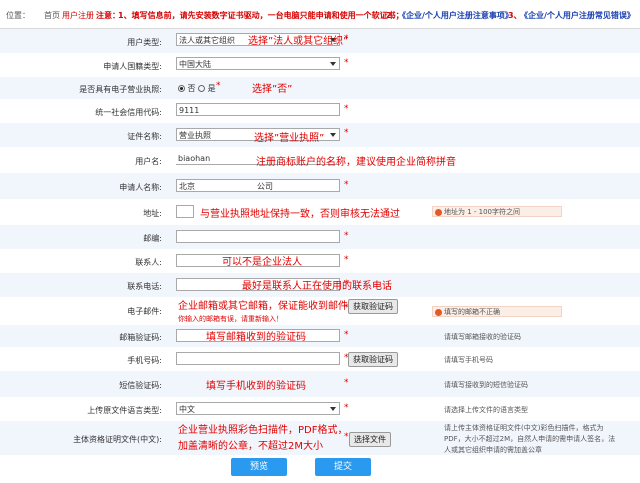 The image size is (640, 483). I want to click on applicant-name-input: 北京 公司, so click(258, 185).